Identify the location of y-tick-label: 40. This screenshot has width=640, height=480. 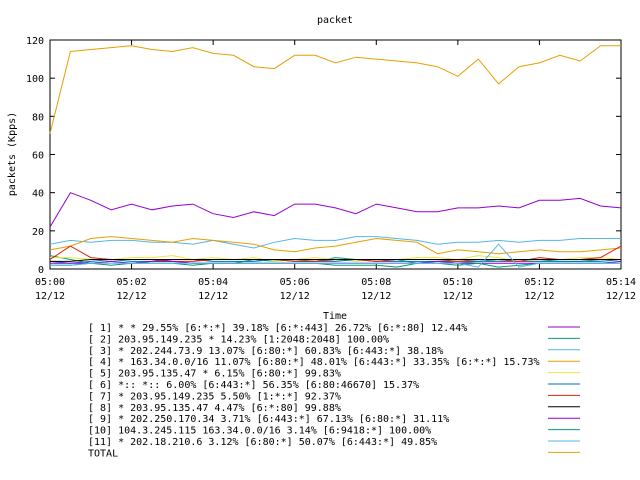
(38, 194).